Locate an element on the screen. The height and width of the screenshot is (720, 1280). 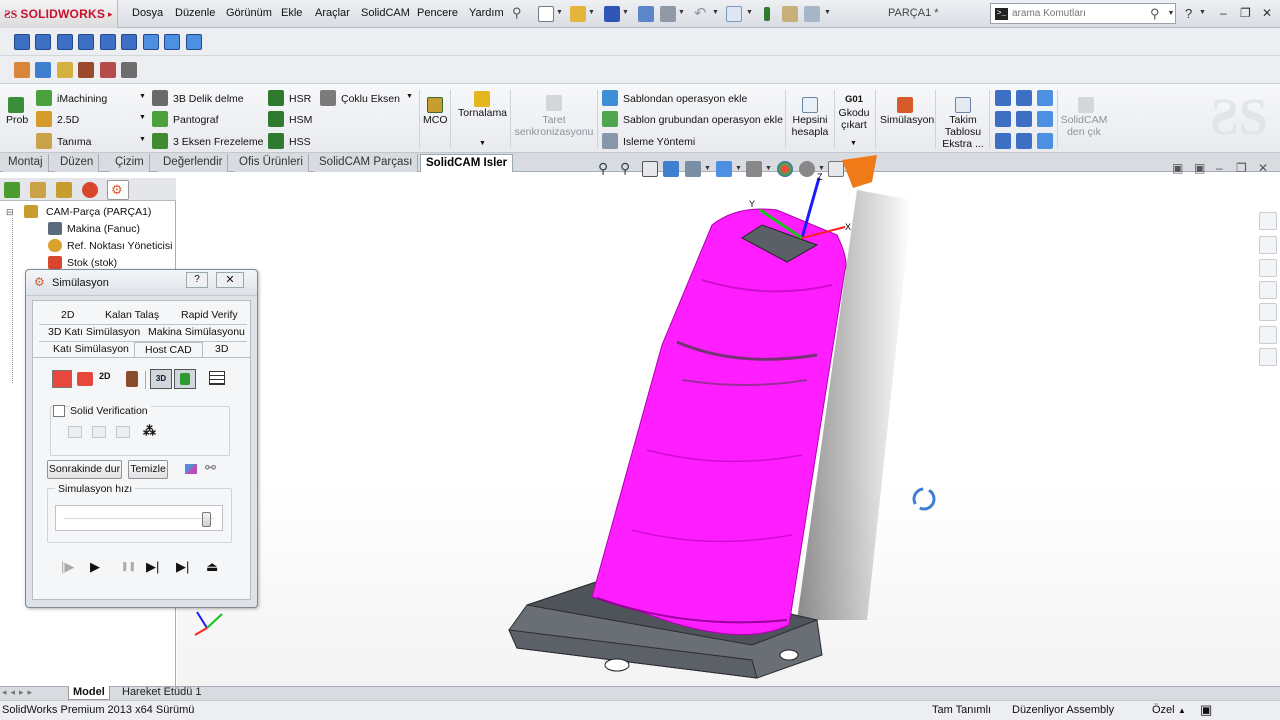
menu-ekle: Ekle is located at coordinates (291, 13).